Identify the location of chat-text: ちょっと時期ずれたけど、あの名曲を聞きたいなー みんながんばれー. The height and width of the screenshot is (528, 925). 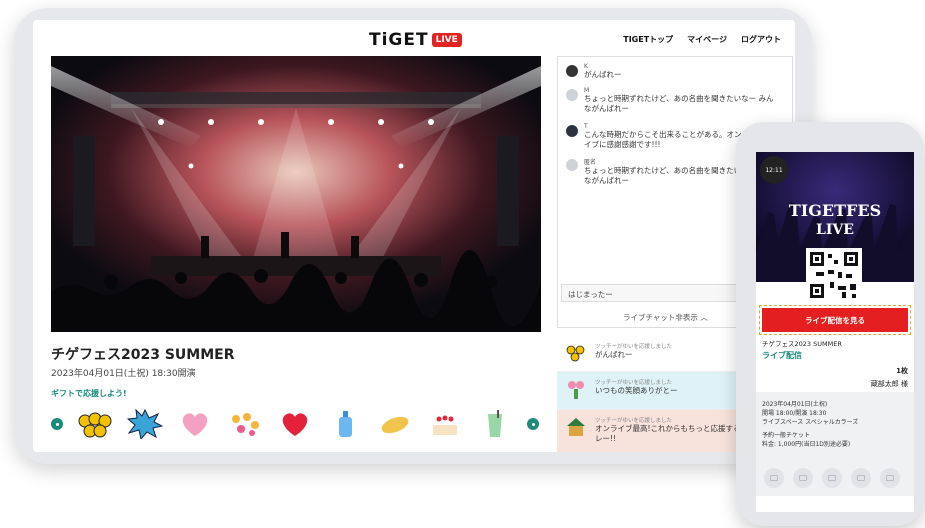
(679, 103).